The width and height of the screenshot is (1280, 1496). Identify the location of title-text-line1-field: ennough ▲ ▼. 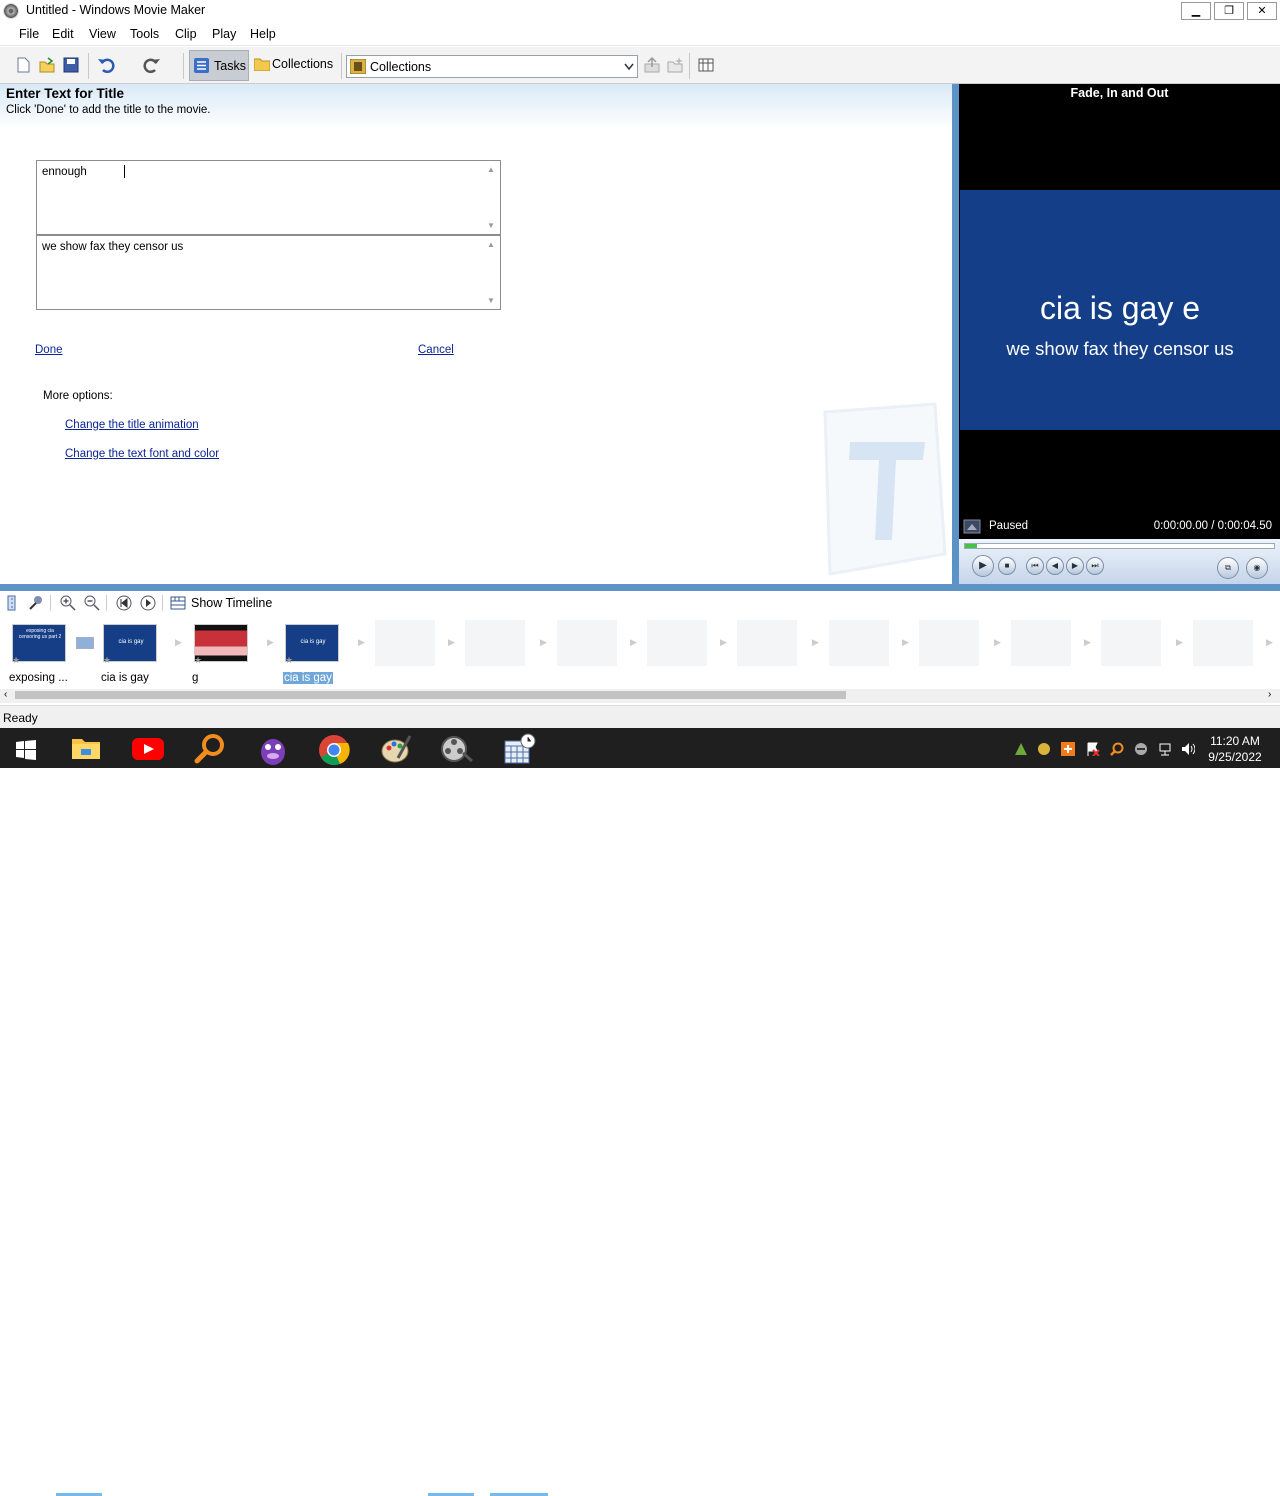
(268, 197).